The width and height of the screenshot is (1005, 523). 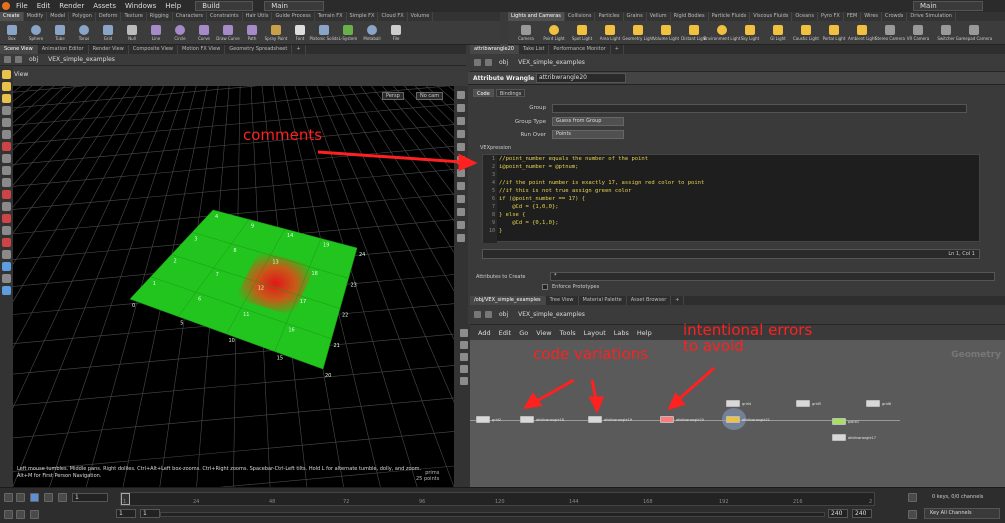 I want to click on node-point1, so click(x=839, y=421).